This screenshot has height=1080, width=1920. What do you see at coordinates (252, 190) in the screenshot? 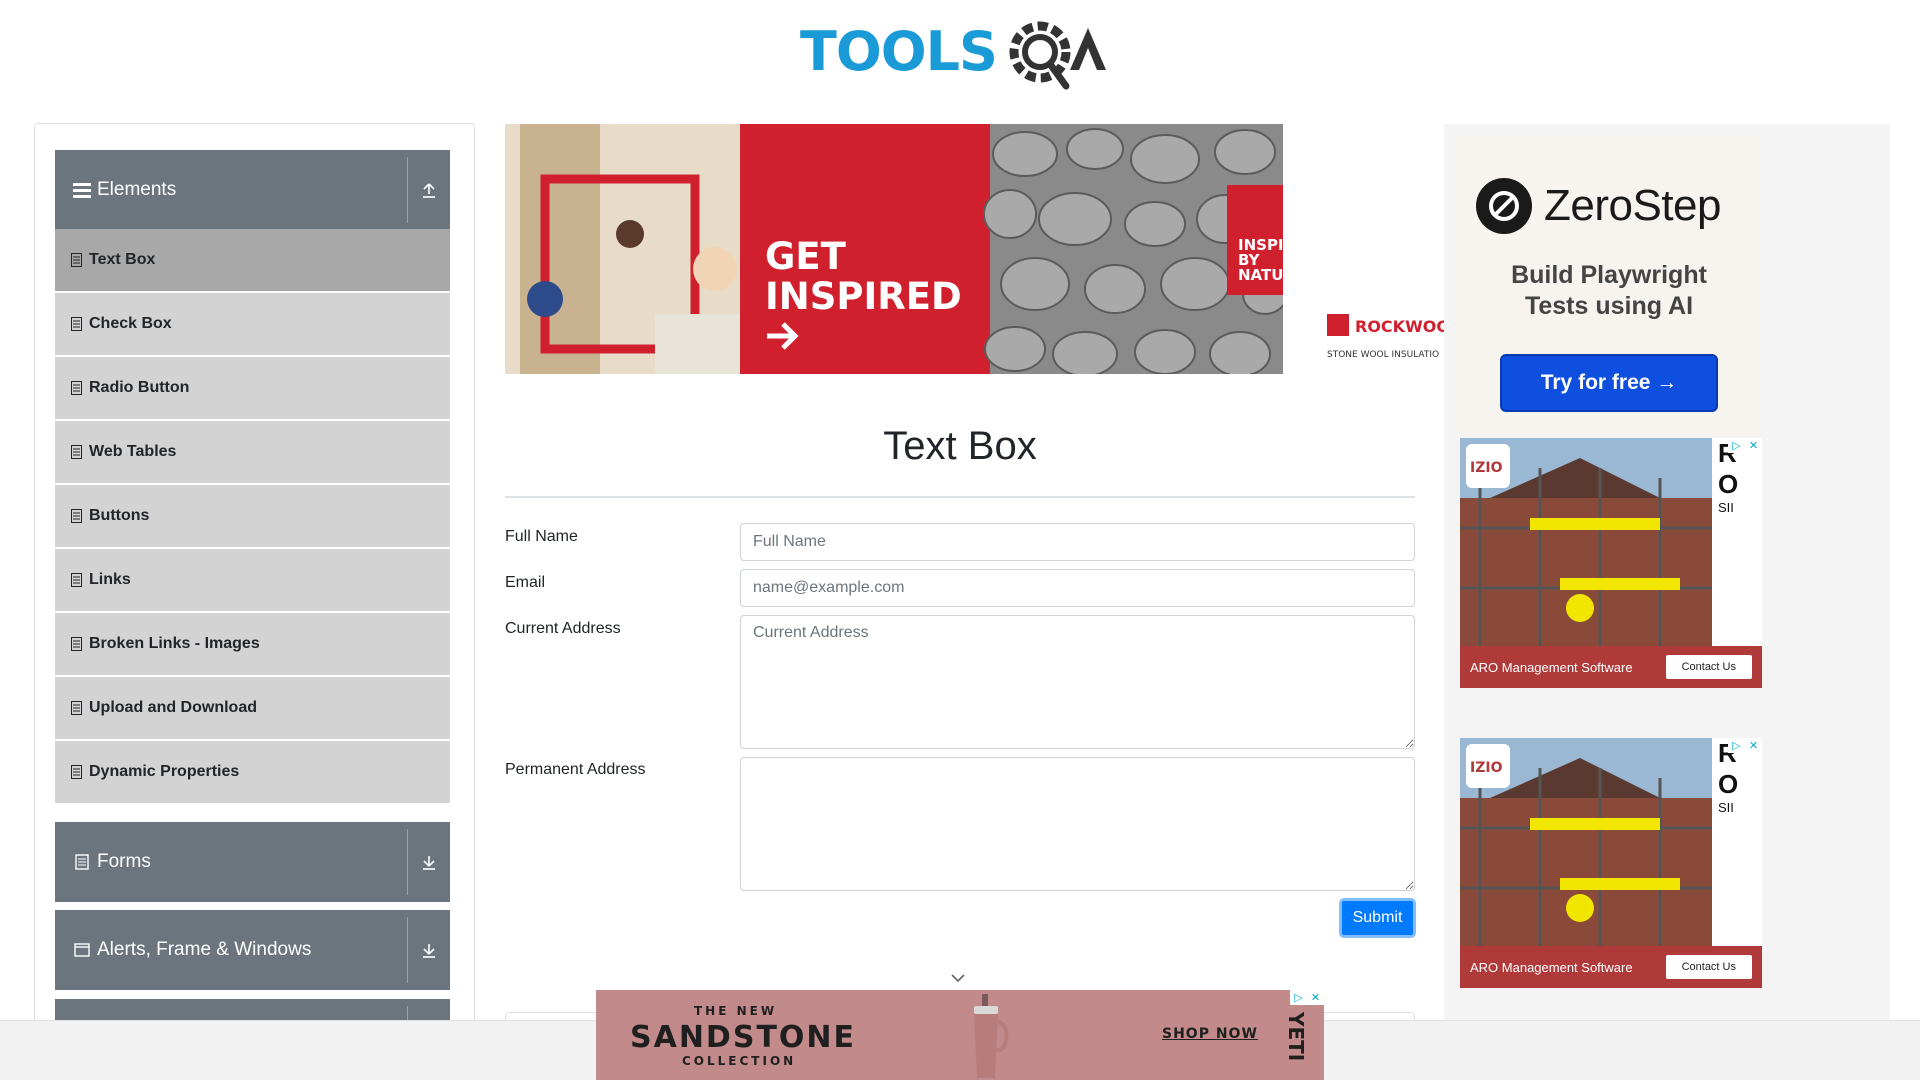
I see `group-elements: Elements` at bounding box center [252, 190].